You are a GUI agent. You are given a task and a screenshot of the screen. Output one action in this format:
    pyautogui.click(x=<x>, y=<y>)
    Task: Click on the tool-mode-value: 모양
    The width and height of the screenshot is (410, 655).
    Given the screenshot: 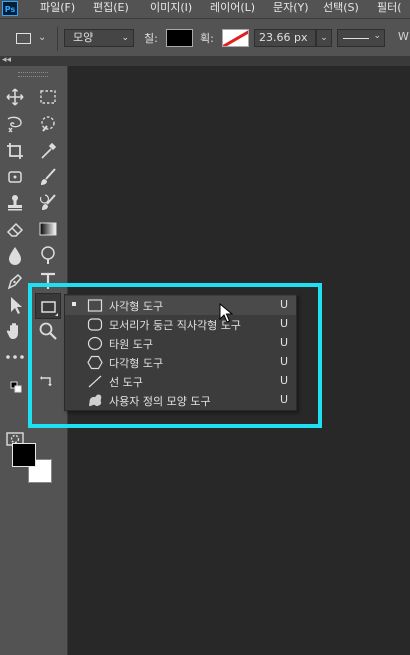 What is the action you would take?
    pyautogui.click(x=83, y=37)
    